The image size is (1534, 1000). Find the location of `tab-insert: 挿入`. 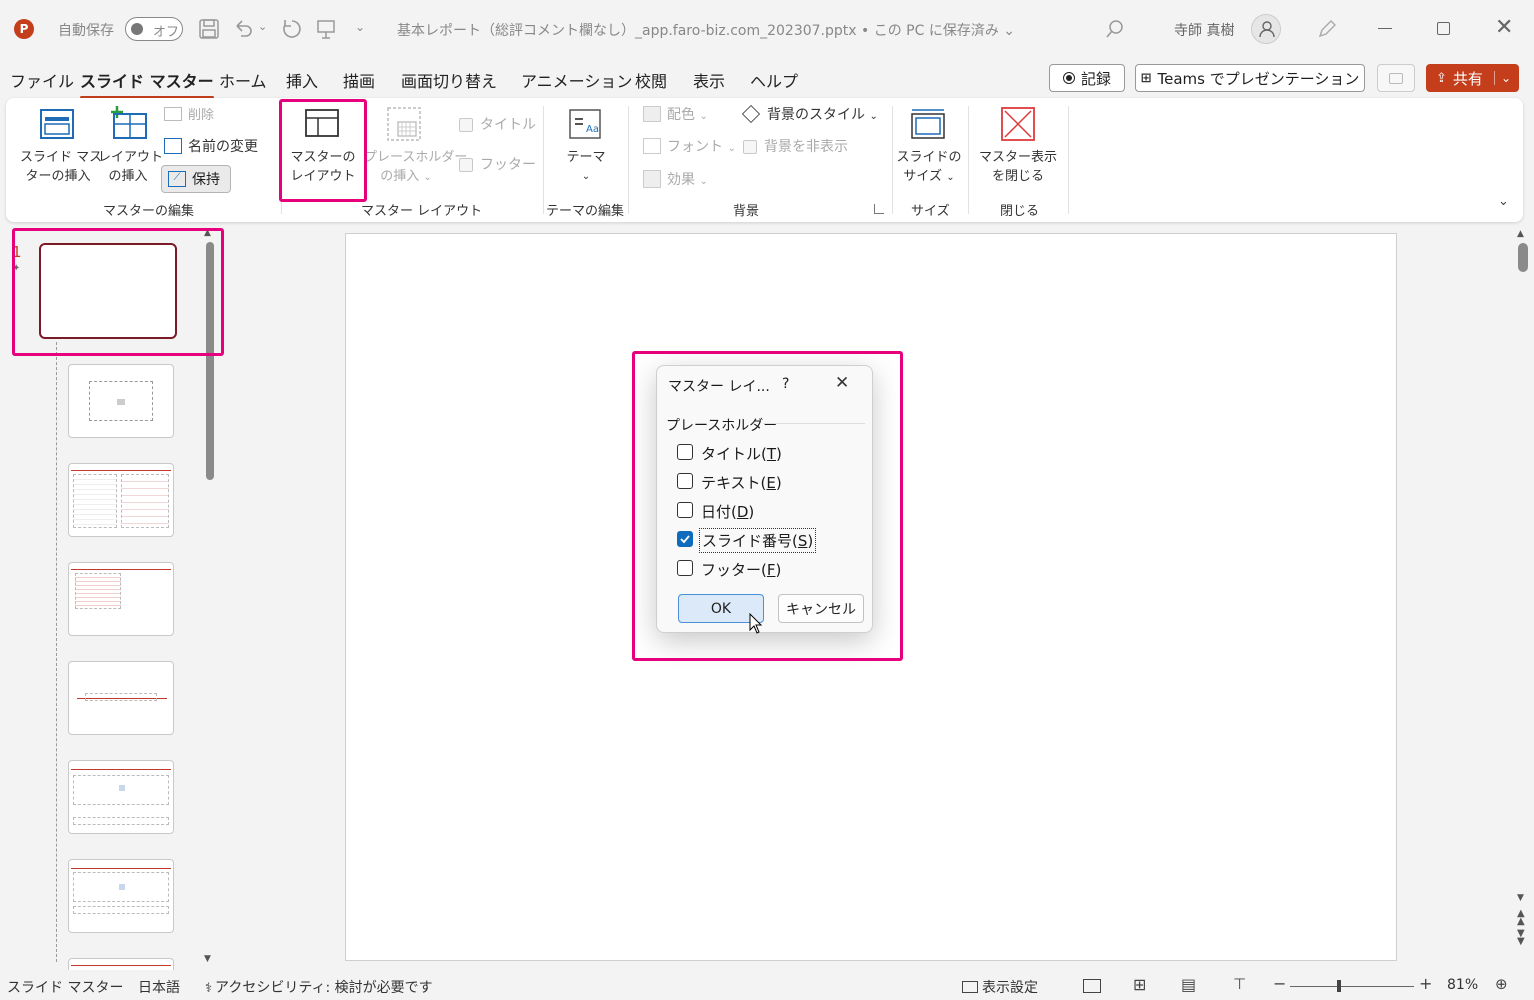

tab-insert: 挿入 is located at coordinates (302, 80).